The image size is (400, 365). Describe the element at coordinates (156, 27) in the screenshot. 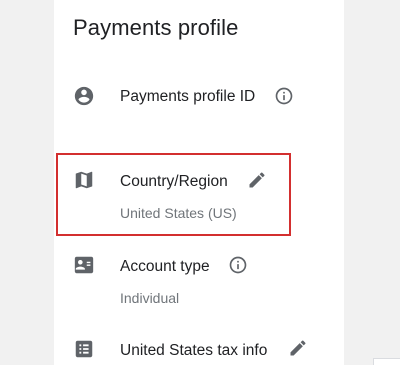

I see `page-title: Payments profile` at that location.